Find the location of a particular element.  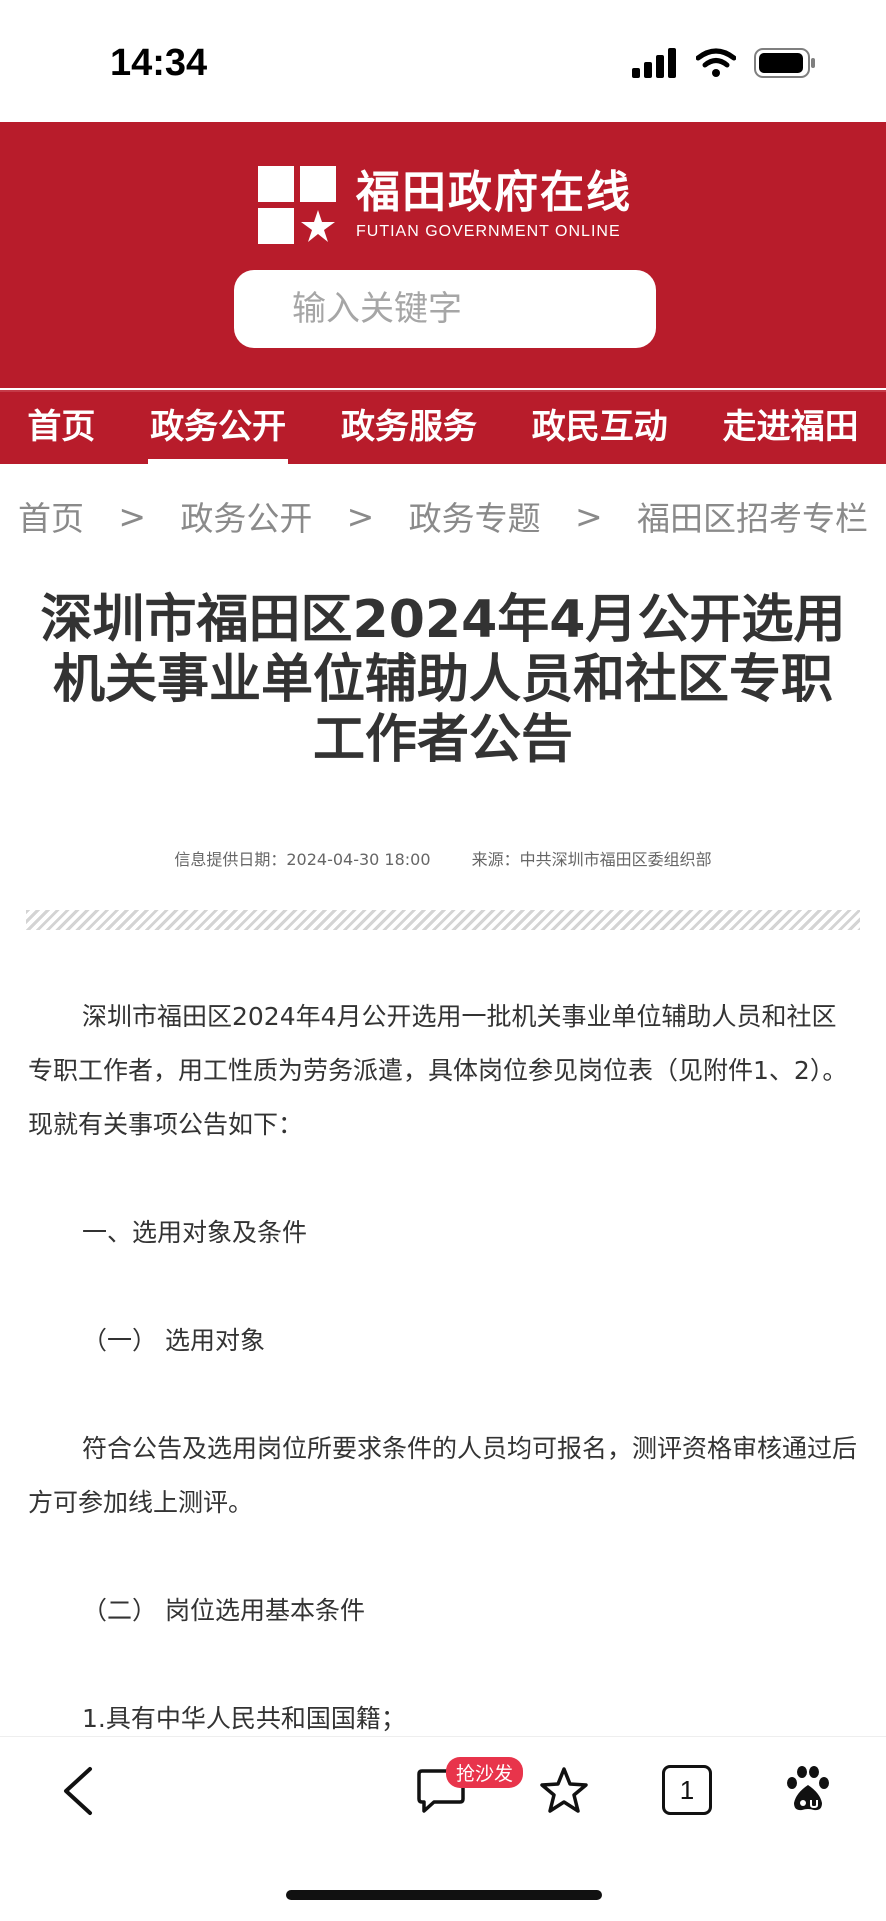

nav-item-home: 首页 is located at coordinates (61, 428).